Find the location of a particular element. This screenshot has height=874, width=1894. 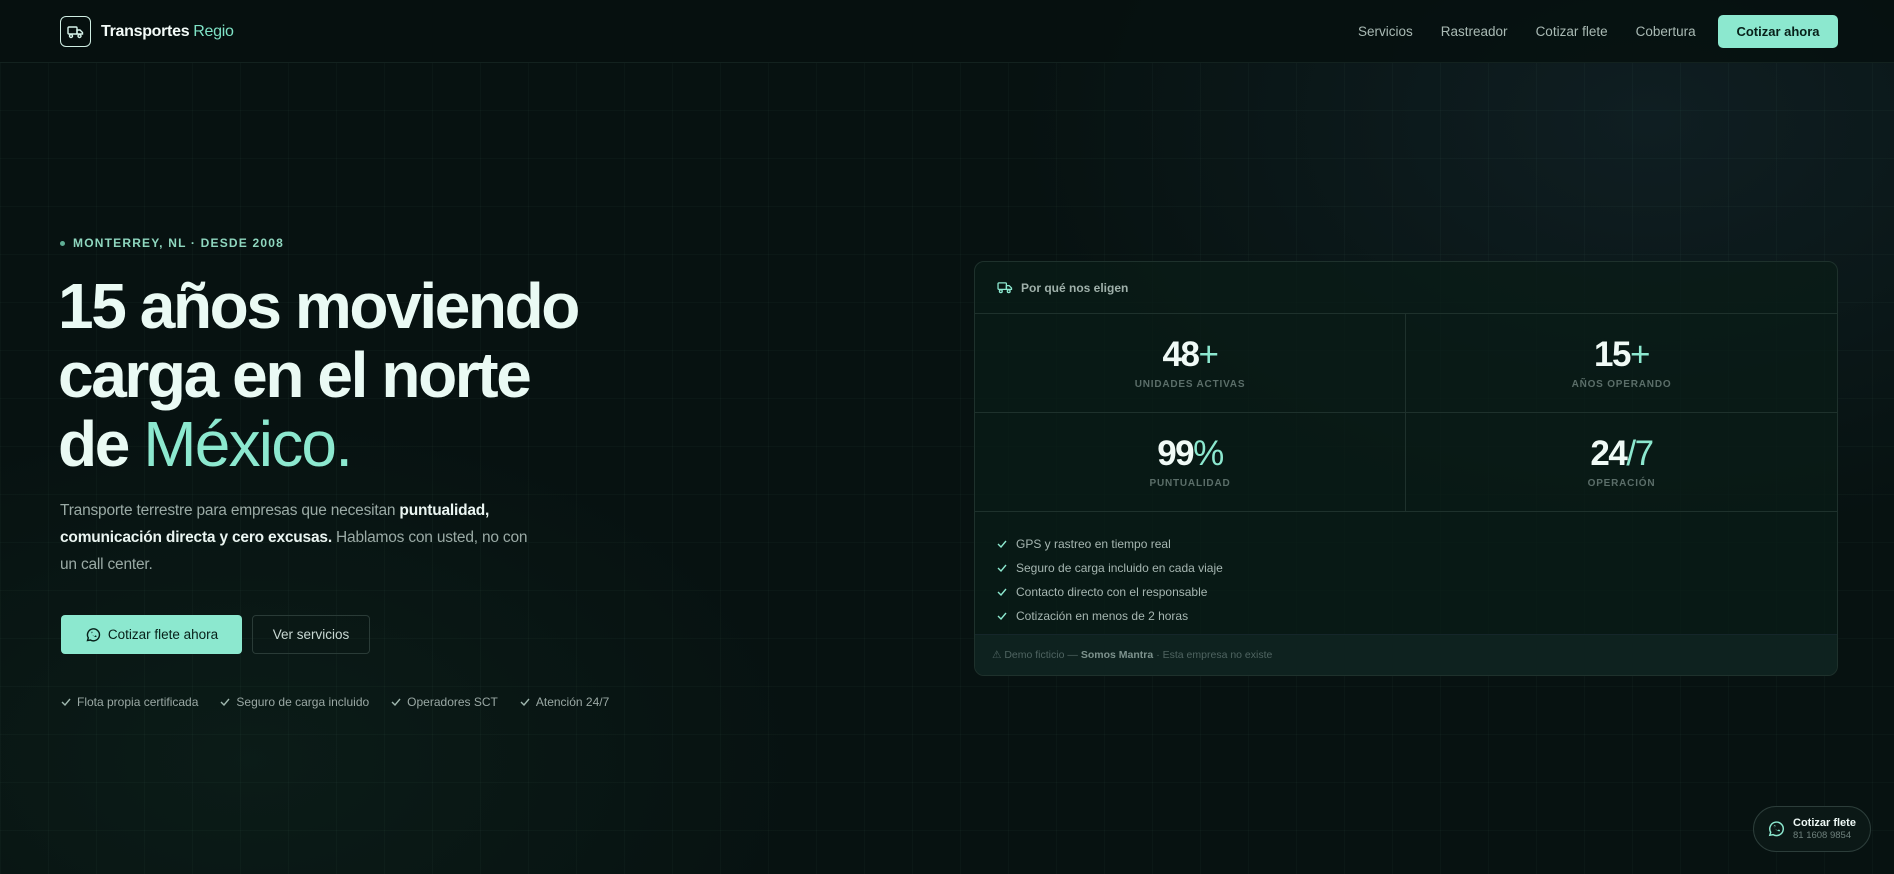

brand-name: Transportes is located at coordinates (145, 31).